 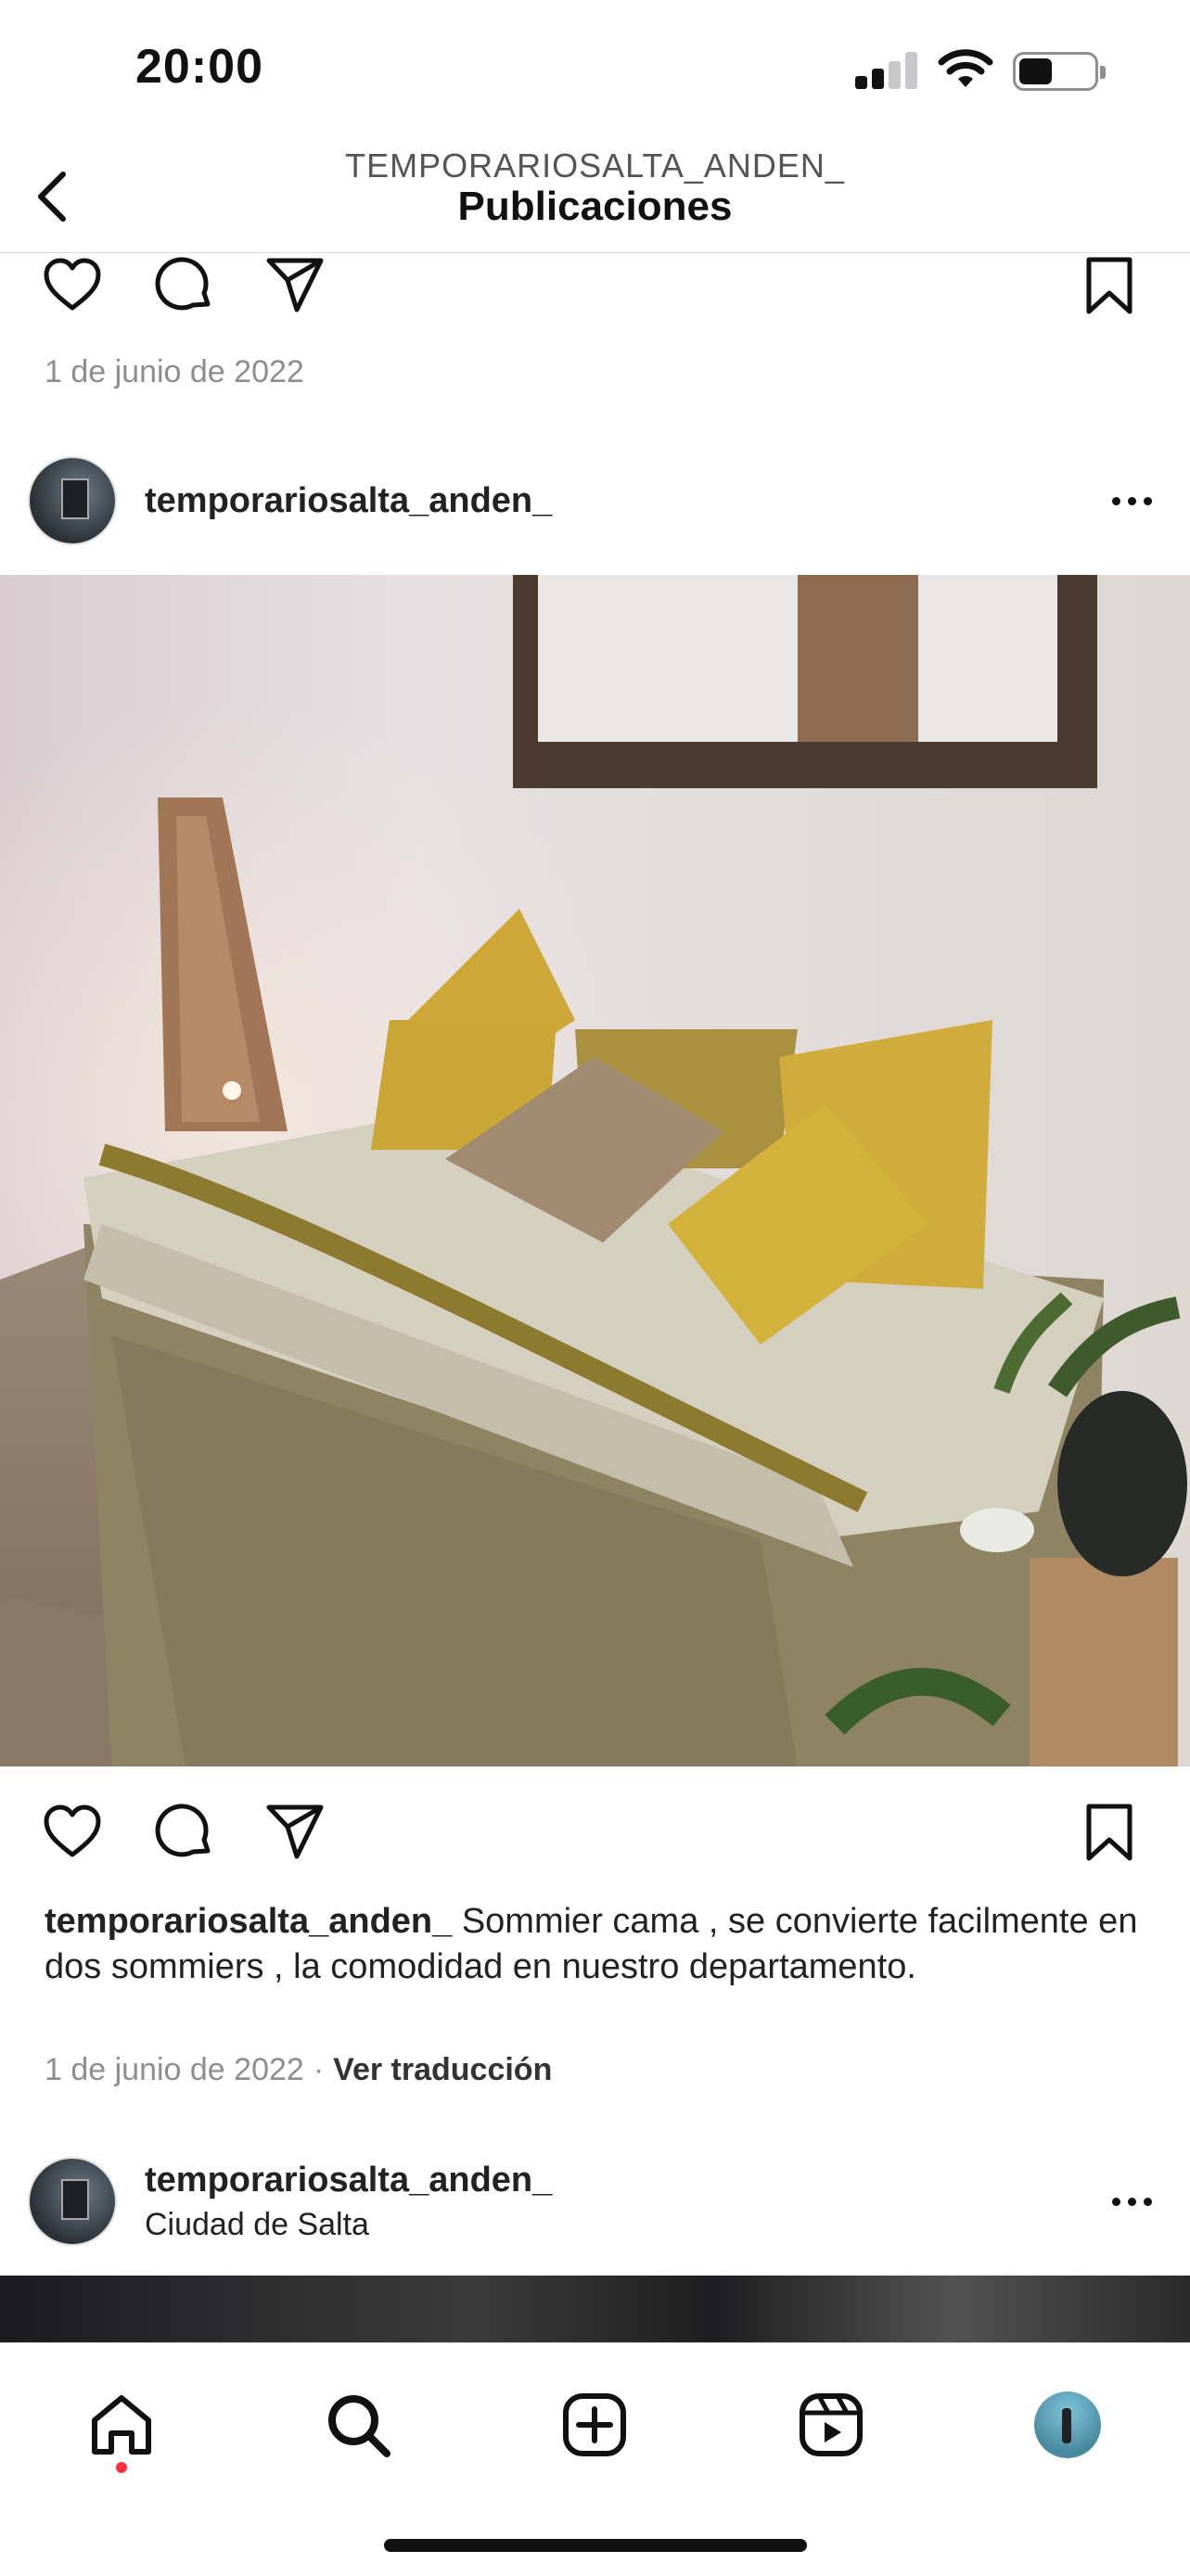 I want to click on account-name: TEMPORARIOSALTA_ANDEN_, so click(x=595, y=166).